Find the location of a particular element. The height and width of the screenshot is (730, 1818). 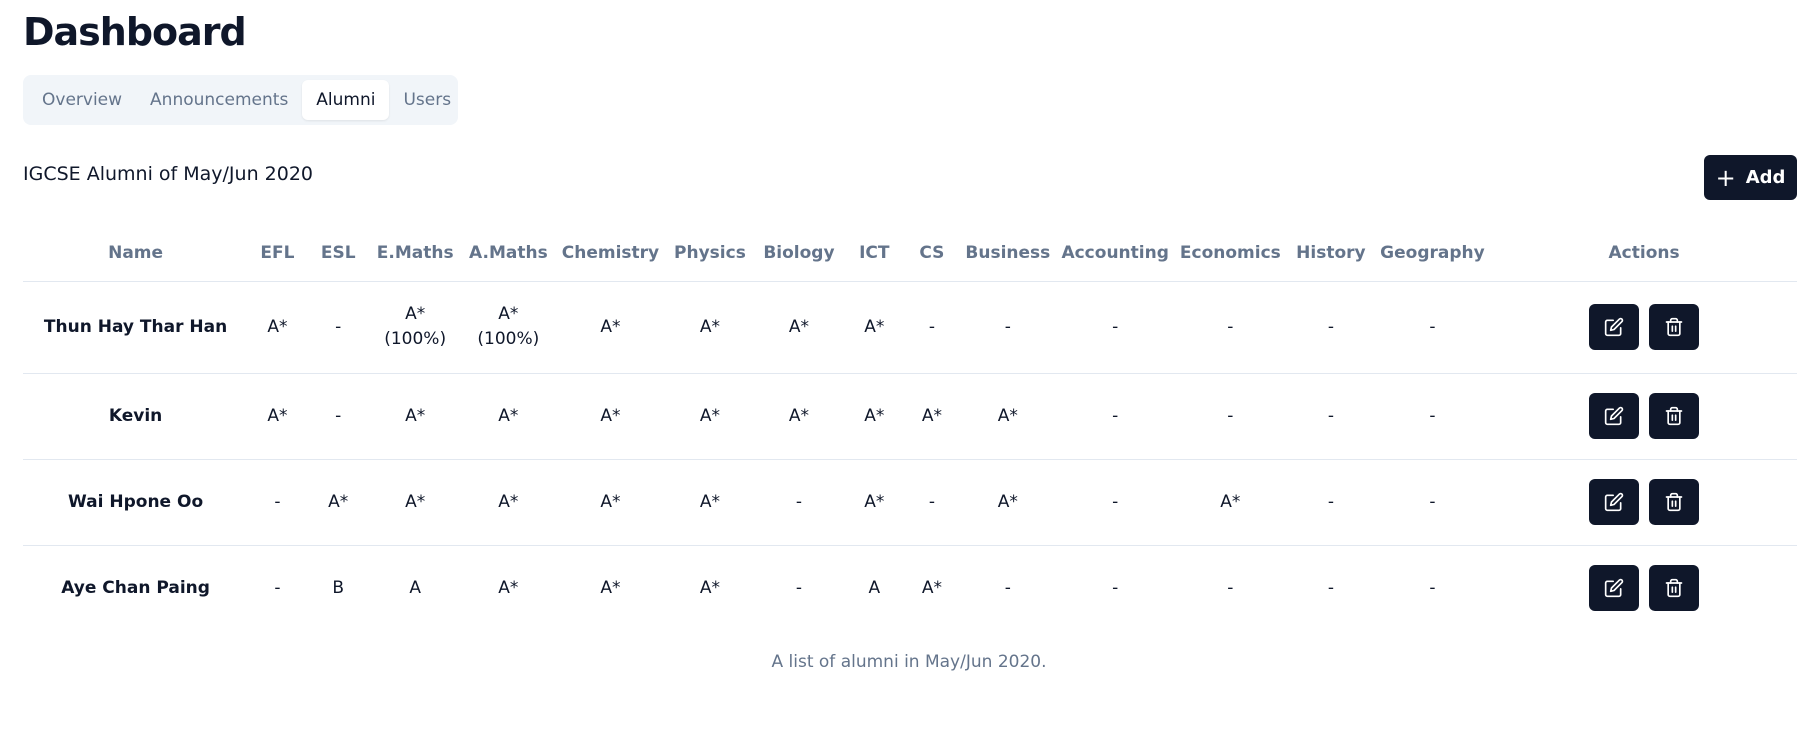

column-header-esl: ESL is located at coordinates (338, 253).